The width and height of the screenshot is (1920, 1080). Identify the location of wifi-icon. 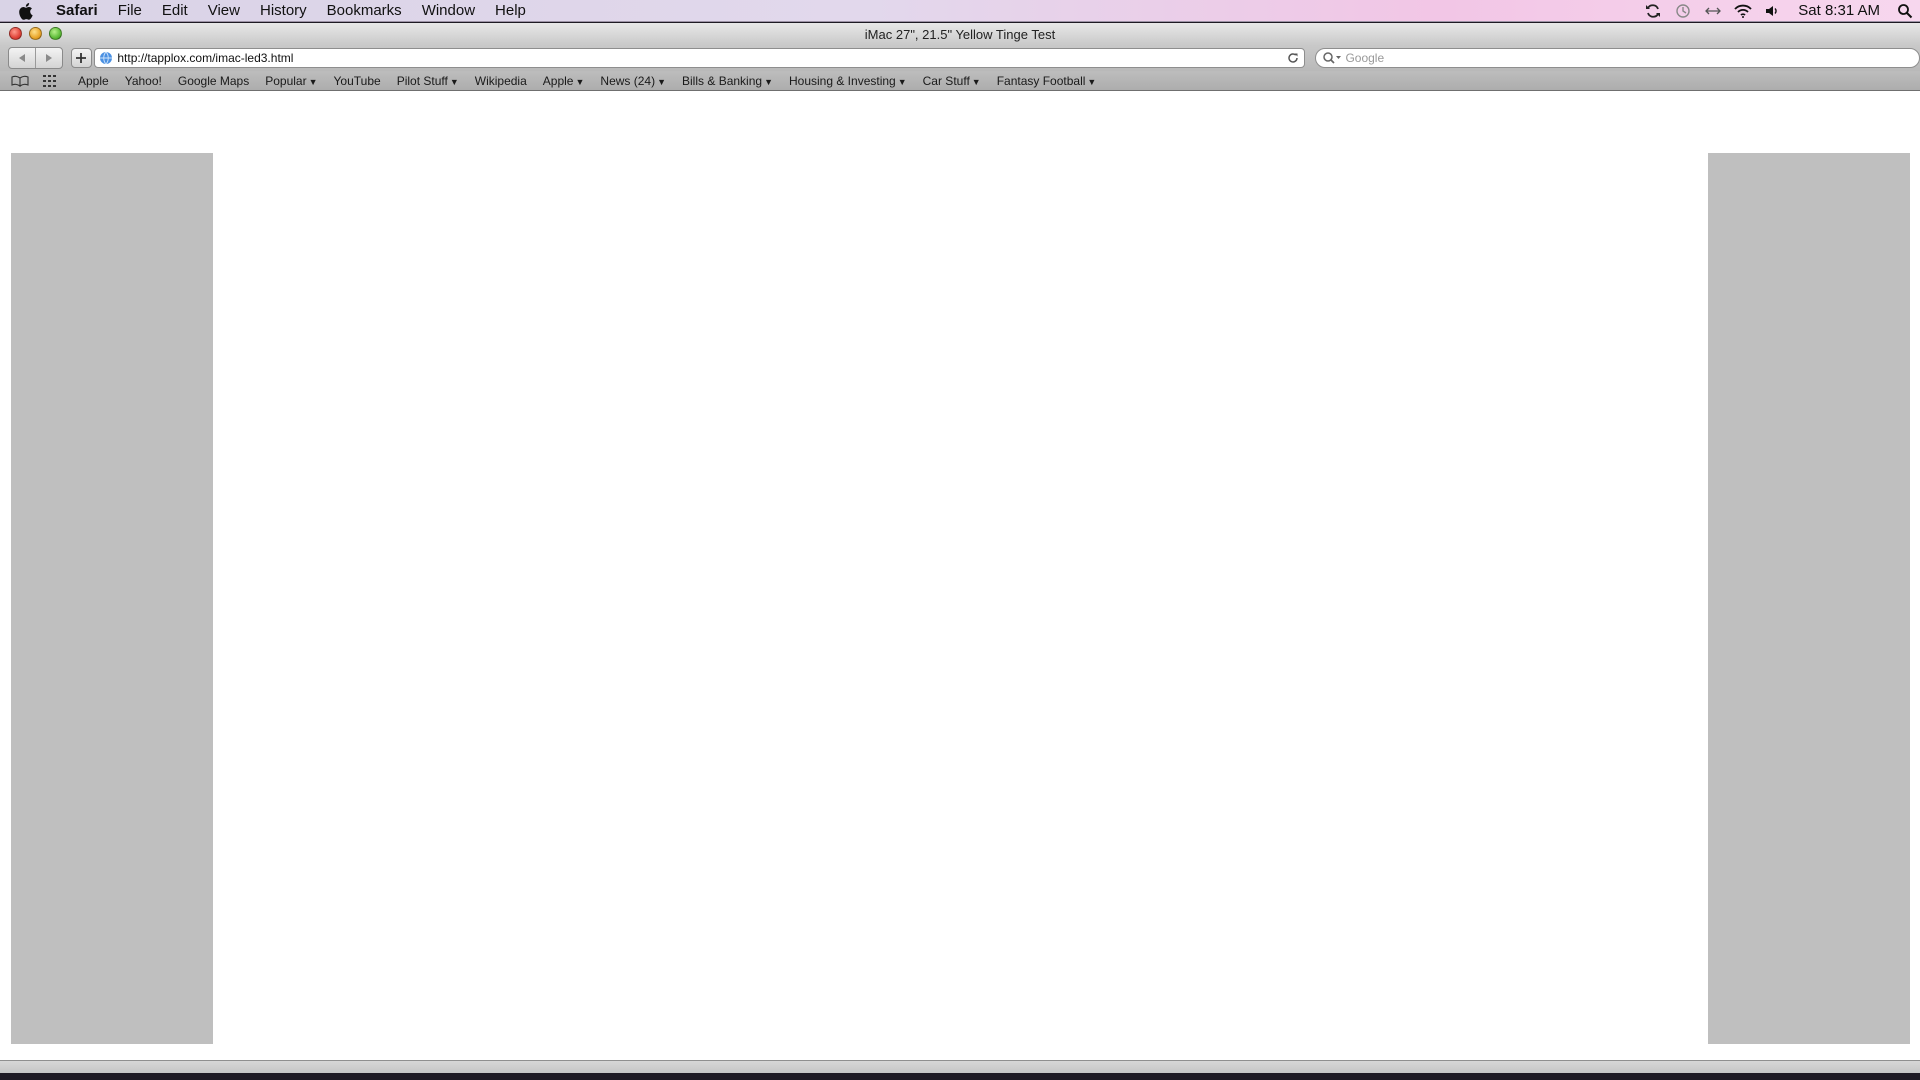
(1743, 11).